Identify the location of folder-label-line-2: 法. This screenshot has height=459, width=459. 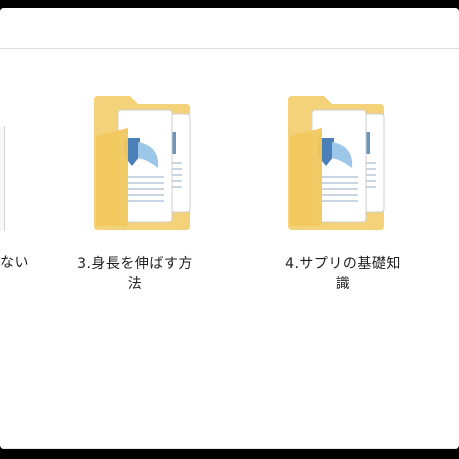
(135, 284).